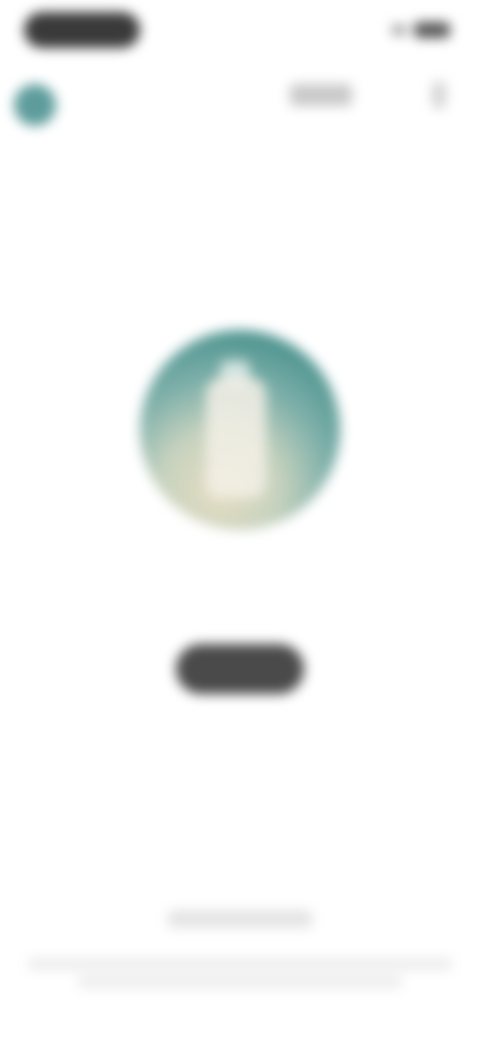 This screenshot has height=1040, width=480. Describe the element at coordinates (240, 919) in the screenshot. I see `footer-title` at that location.